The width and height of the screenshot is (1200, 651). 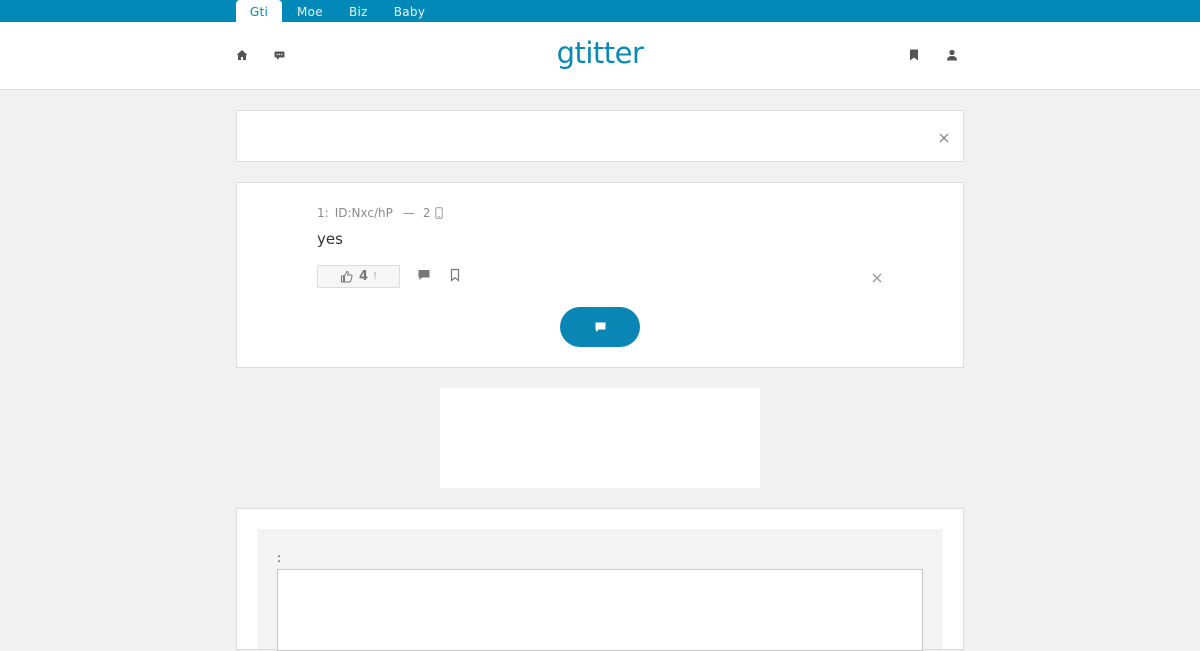 What do you see at coordinates (600, 438) in the screenshot?
I see `ad-placeholder` at bounding box center [600, 438].